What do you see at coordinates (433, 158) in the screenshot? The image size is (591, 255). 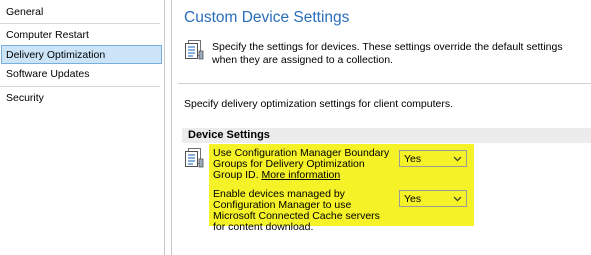 I see `boundary-groups-dropdown: Yes` at bounding box center [433, 158].